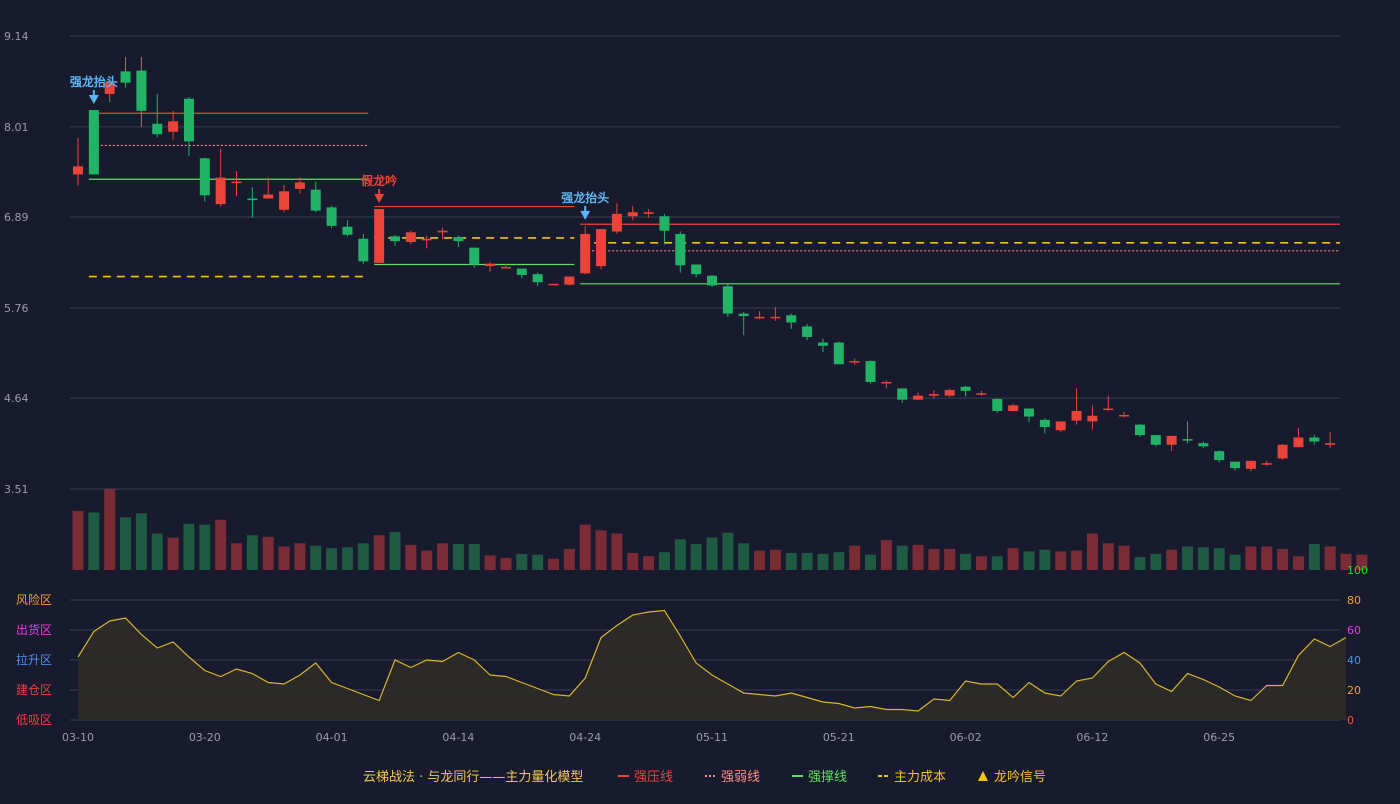 This screenshot has width=1400, height=804. What do you see at coordinates (94, 81) in the screenshot?
I see `signal-label: 强龙抬头` at bounding box center [94, 81].